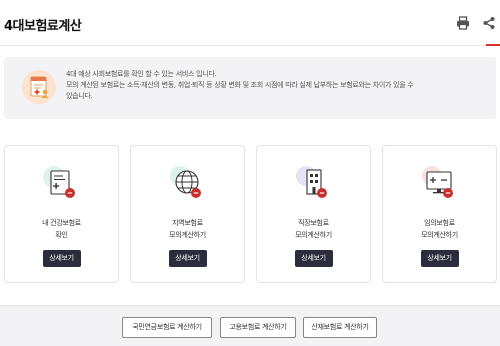  I want to click on title-accent, so click(493, 45).